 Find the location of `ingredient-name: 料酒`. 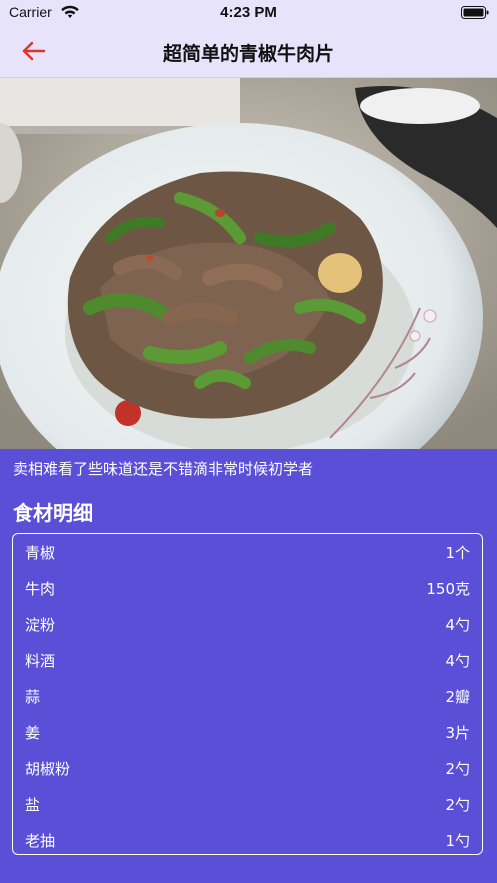

ingredient-name: 料酒 is located at coordinates (40, 660).